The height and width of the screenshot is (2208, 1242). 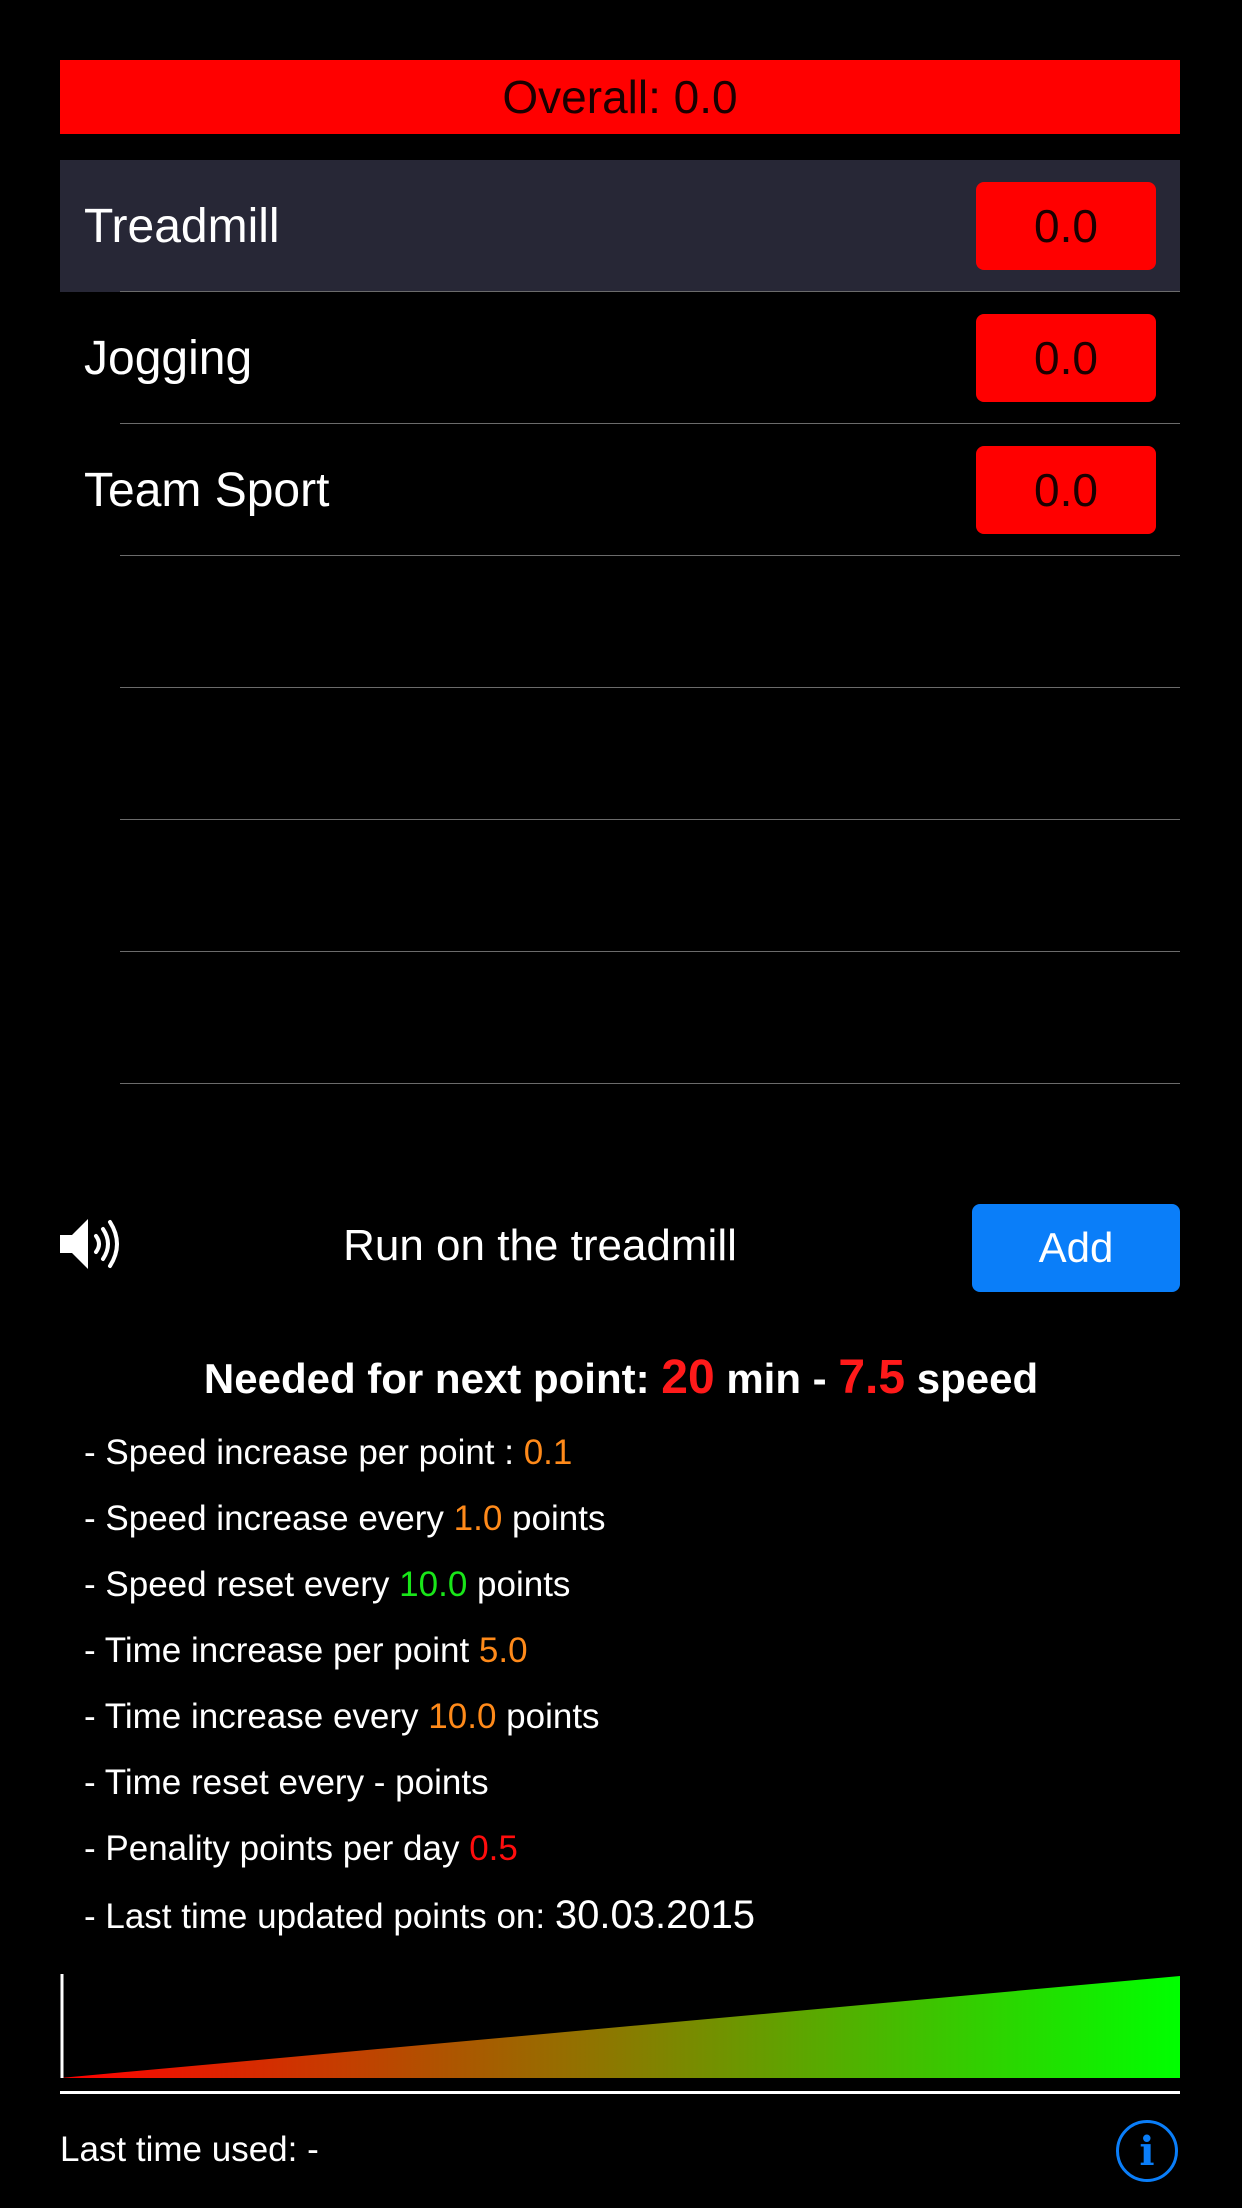 I want to click on speed-increase-per-point-line: - Speed increase per point : 0.1, so click(x=419, y=1461).